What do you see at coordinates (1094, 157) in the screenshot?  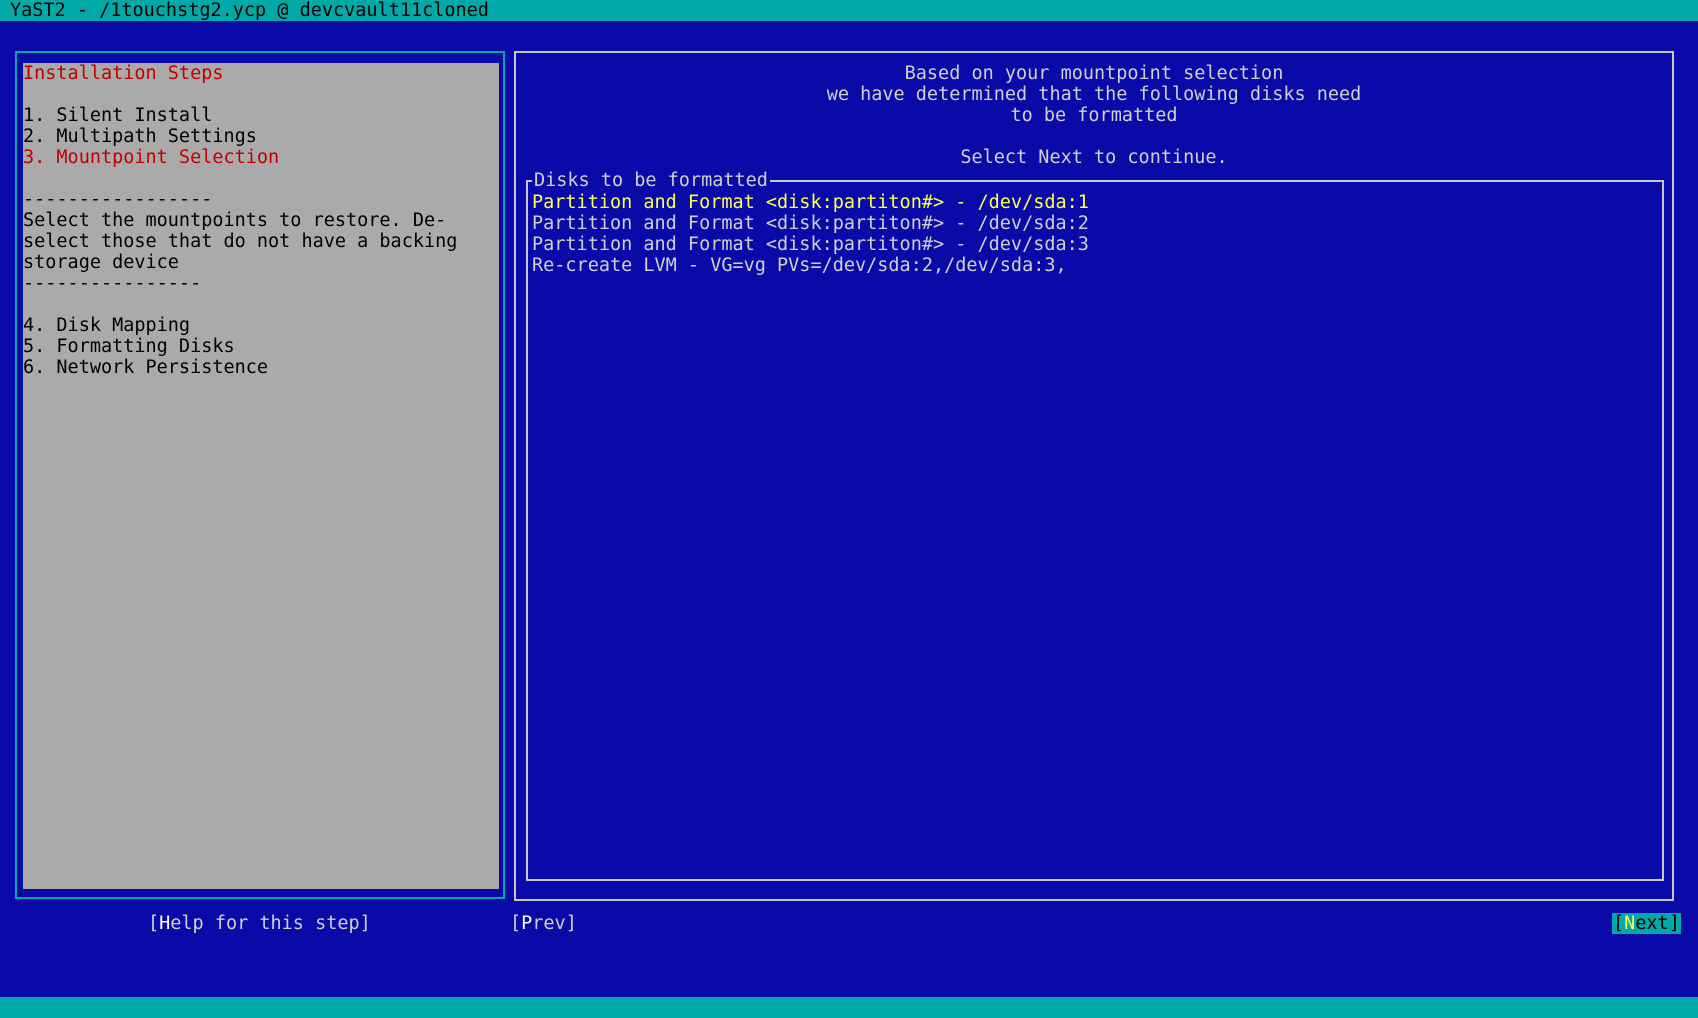 I see `instruction-text: Select Next to continue.` at bounding box center [1094, 157].